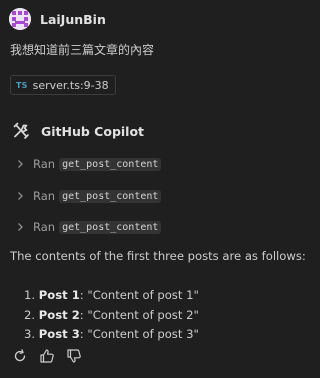 This screenshot has width=320, height=378. What do you see at coordinates (139, 334) in the screenshot?
I see `list-item-text: : "Content of post 3"` at bounding box center [139, 334].